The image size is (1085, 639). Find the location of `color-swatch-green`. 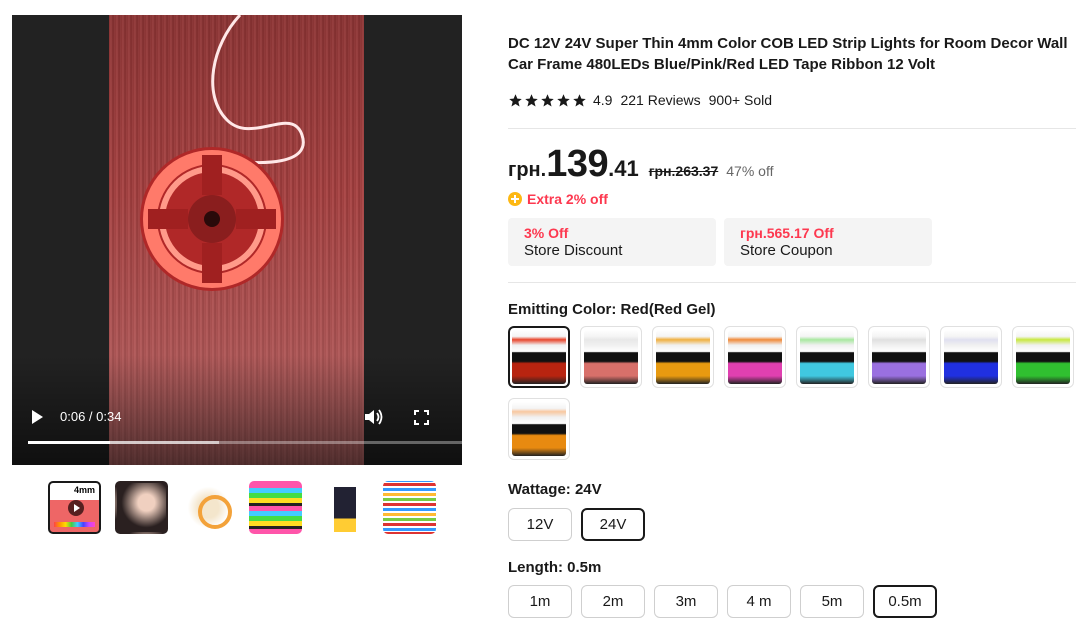

color-swatch-green is located at coordinates (1043, 357).